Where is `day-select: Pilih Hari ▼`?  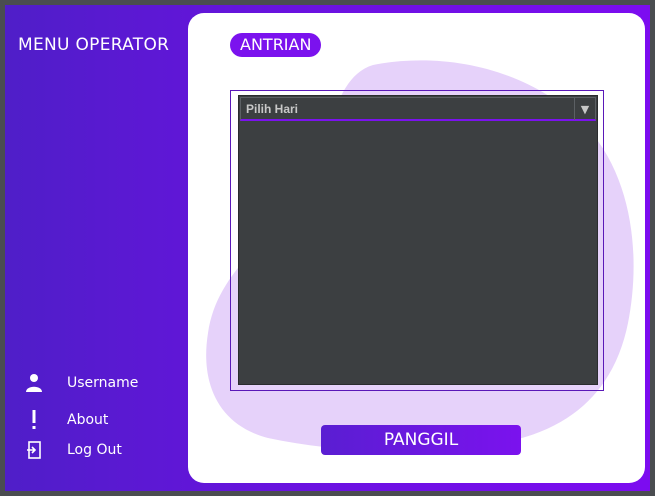
day-select: Pilih Hari ▼ is located at coordinates (418, 109).